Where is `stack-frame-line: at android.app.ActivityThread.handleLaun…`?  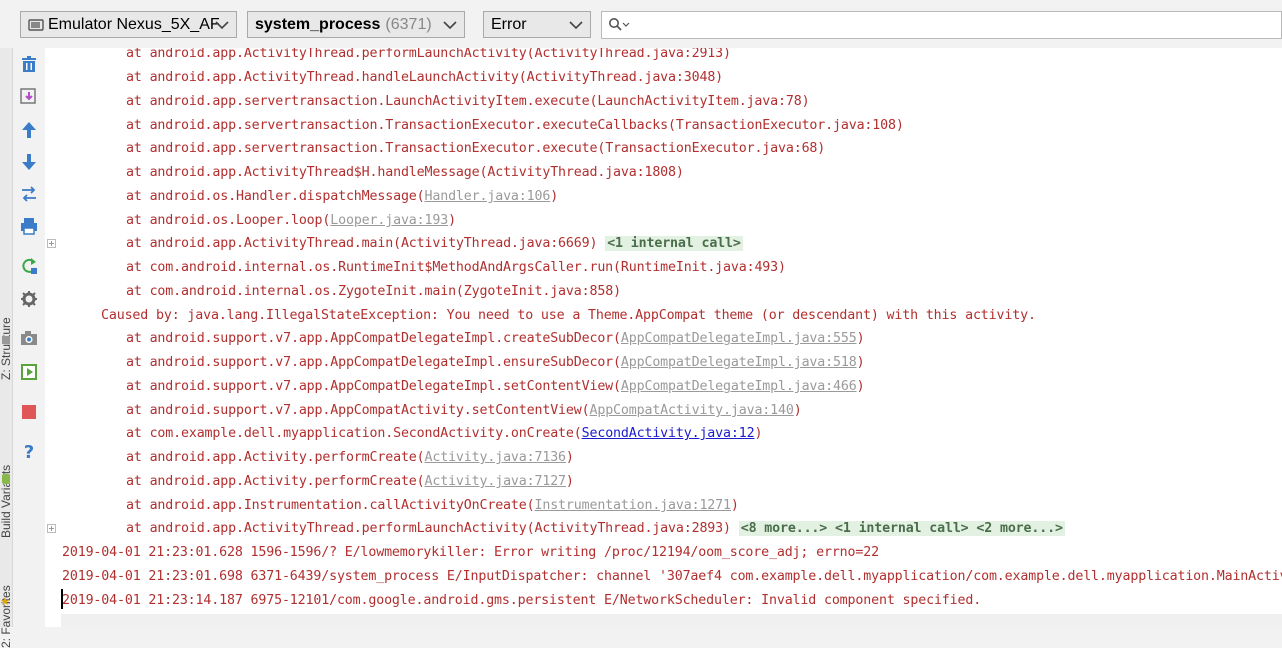 stack-frame-line: at android.app.ActivityThread.handleLaun… is located at coordinates (384, 78).